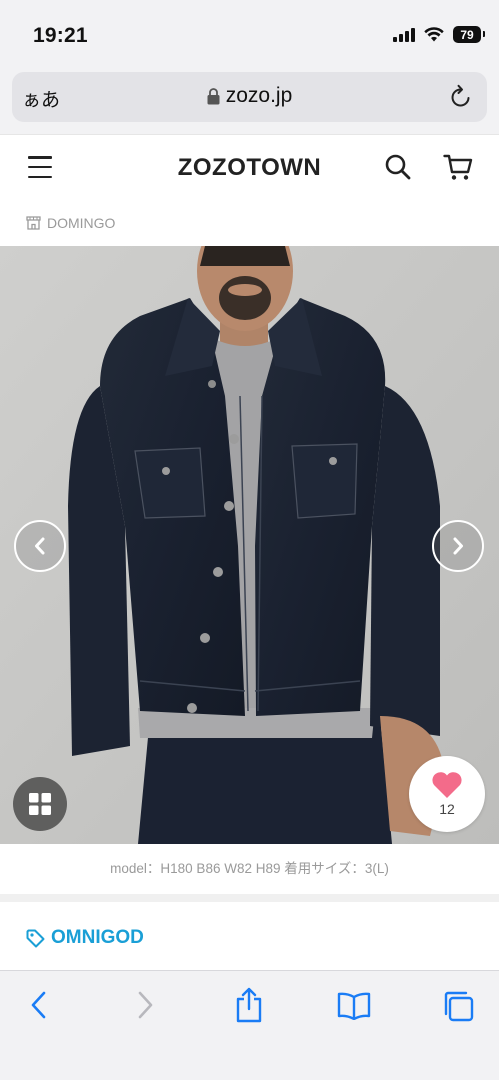  I want to click on battery-level: 79, so click(467, 34).